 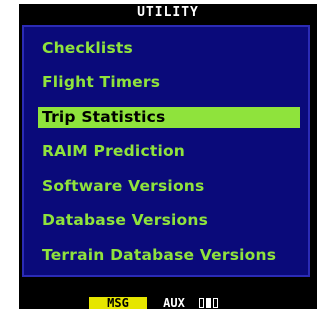 What do you see at coordinates (113, 151) in the screenshot?
I see `menu-item-raim-prediction: RAIM Prediction` at bounding box center [113, 151].